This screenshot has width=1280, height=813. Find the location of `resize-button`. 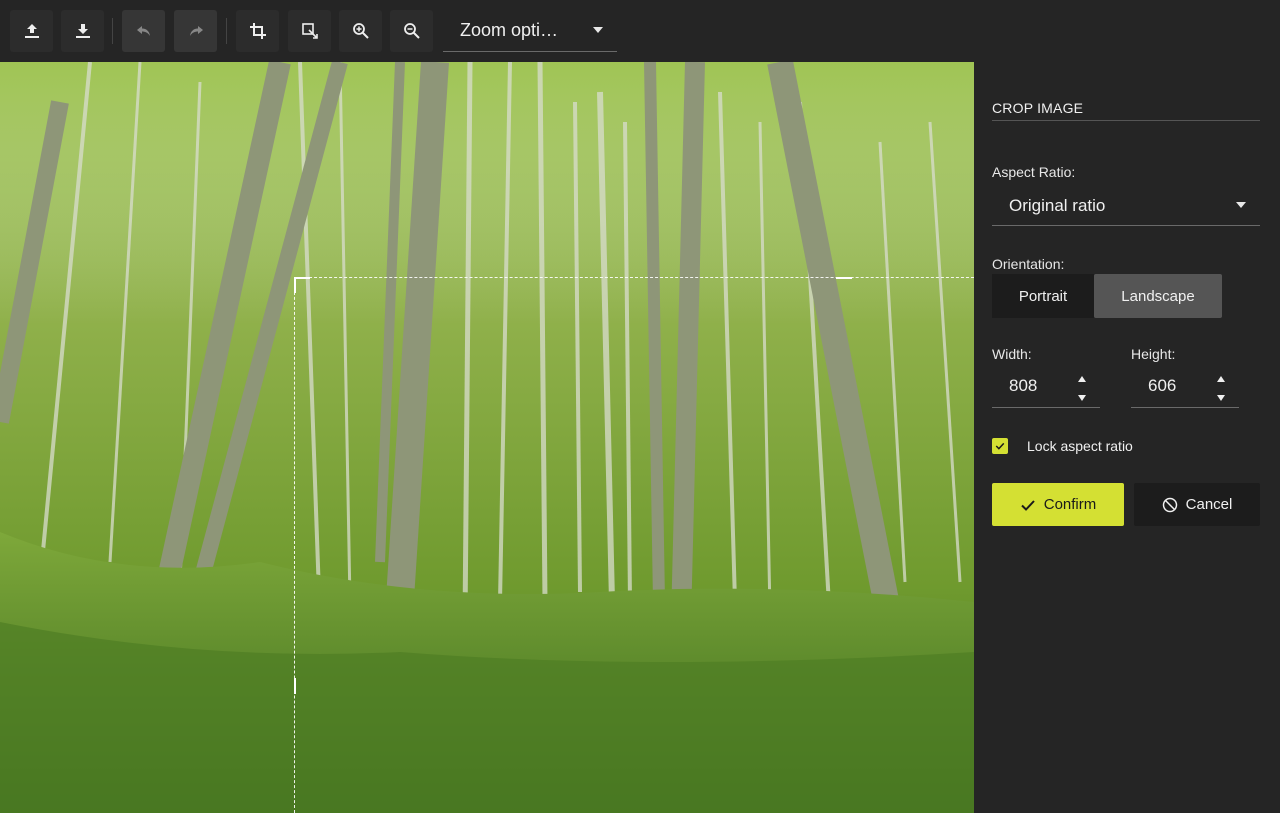

resize-button is located at coordinates (309, 31).